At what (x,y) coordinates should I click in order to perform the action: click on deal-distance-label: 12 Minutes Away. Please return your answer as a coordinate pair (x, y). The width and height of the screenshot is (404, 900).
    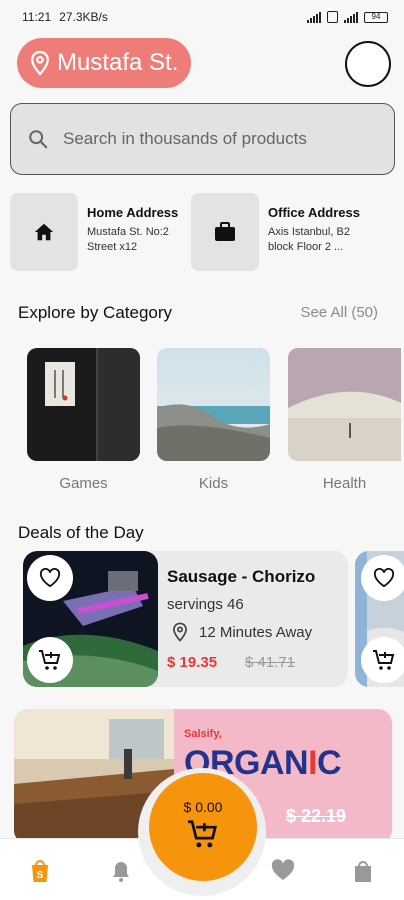
    Looking at the image, I should click on (256, 632).